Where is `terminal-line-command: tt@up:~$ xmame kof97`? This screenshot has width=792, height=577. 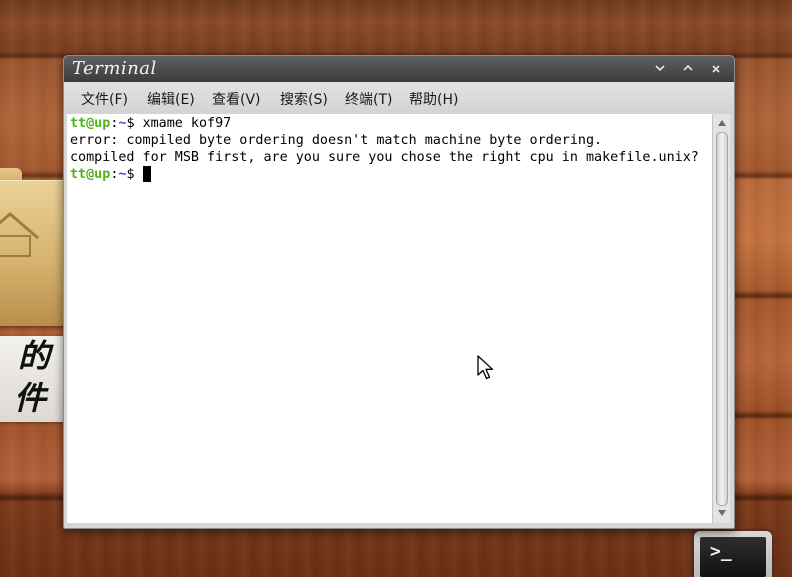
terminal-line-command: tt@up:~$ xmame kof97 is located at coordinates (150, 123).